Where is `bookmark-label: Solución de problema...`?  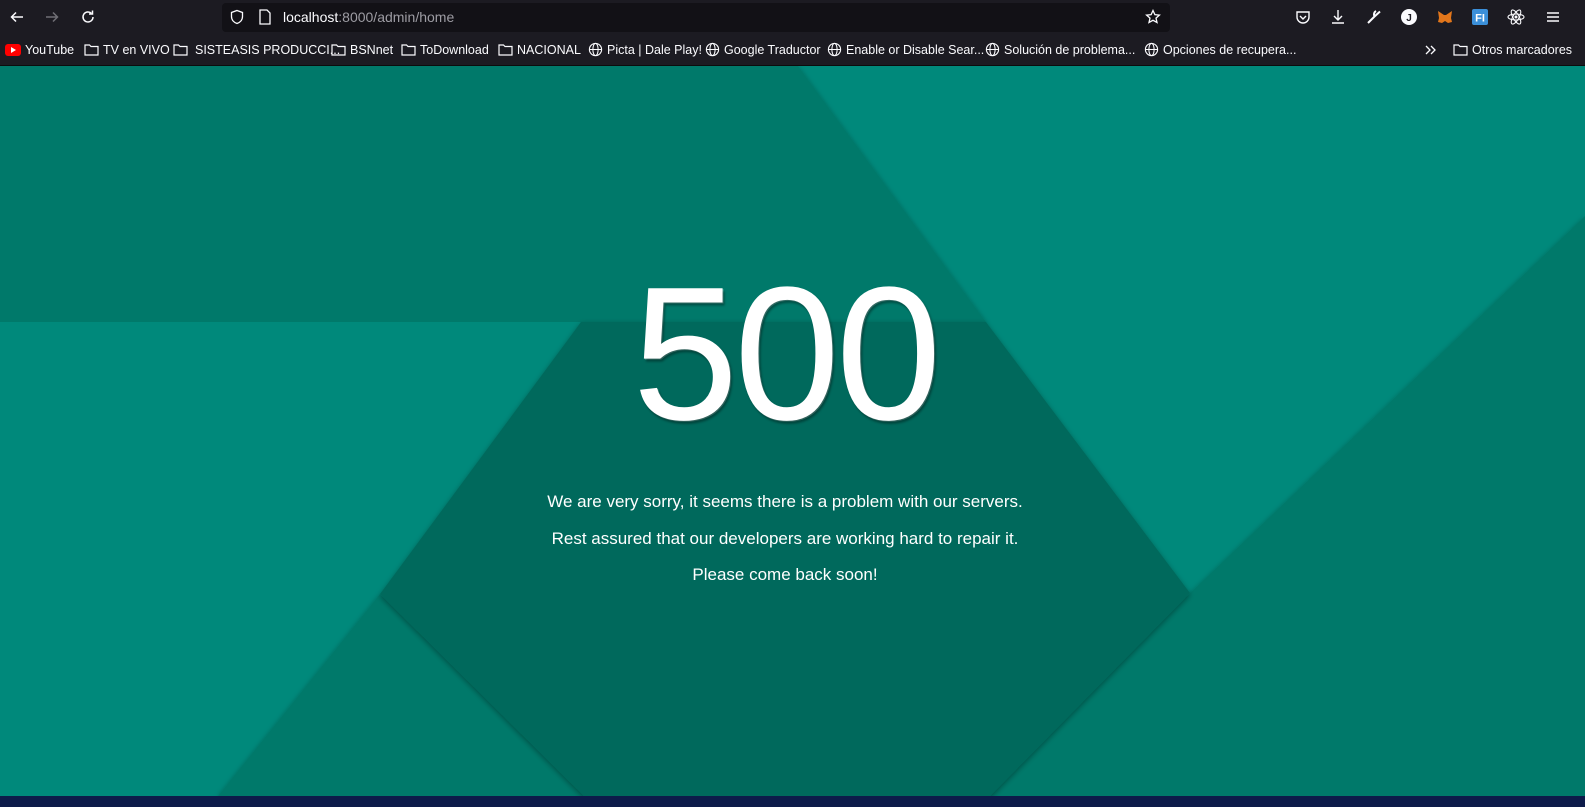
bookmark-label: Solución de problema... is located at coordinates (1070, 49).